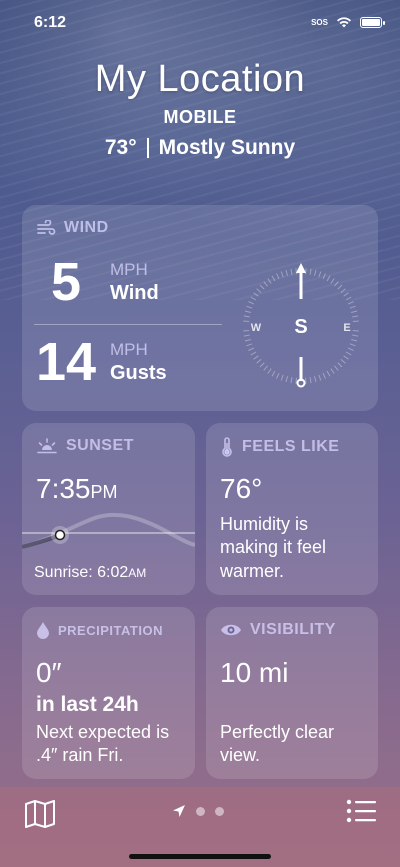 The image size is (400, 867). I want to click on thermometer-icon, so click(227, 447).